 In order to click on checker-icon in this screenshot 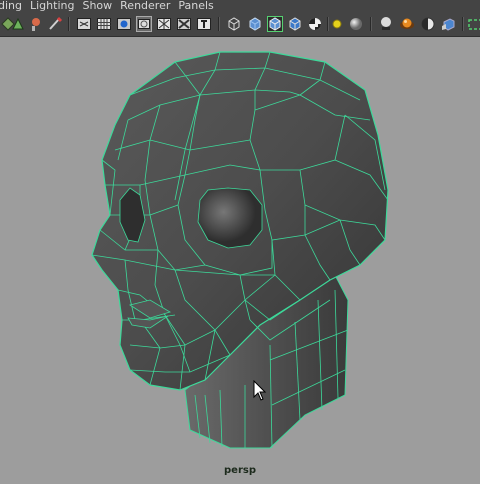, I will do `click(315, 24)`.